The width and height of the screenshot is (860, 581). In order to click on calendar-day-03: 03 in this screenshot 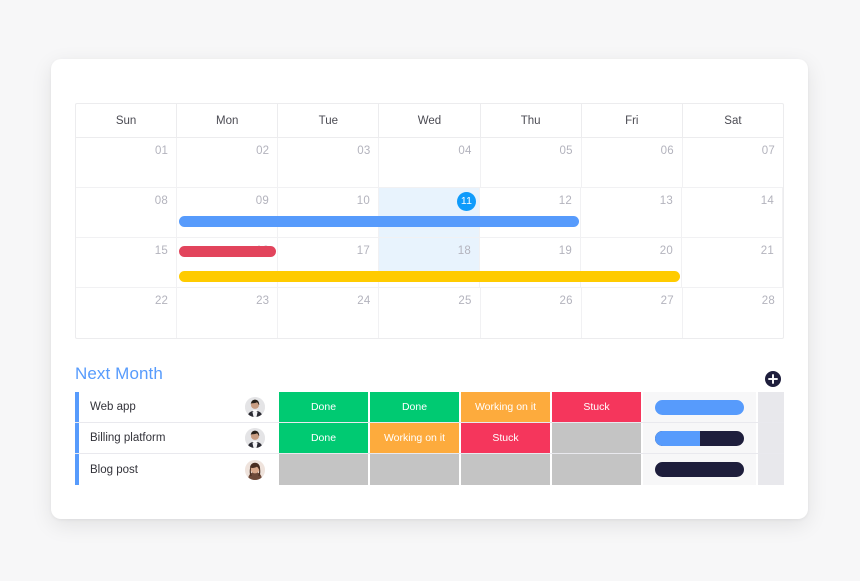, I will do `click(329, 163)`.